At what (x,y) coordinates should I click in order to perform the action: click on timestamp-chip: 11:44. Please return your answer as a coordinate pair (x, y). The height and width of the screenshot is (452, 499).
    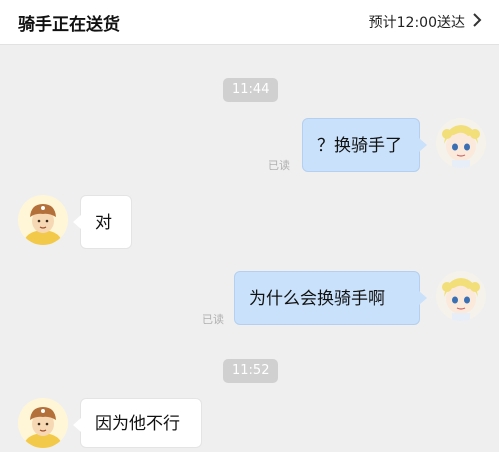
    Looking at the image, I should click on (251, 90).